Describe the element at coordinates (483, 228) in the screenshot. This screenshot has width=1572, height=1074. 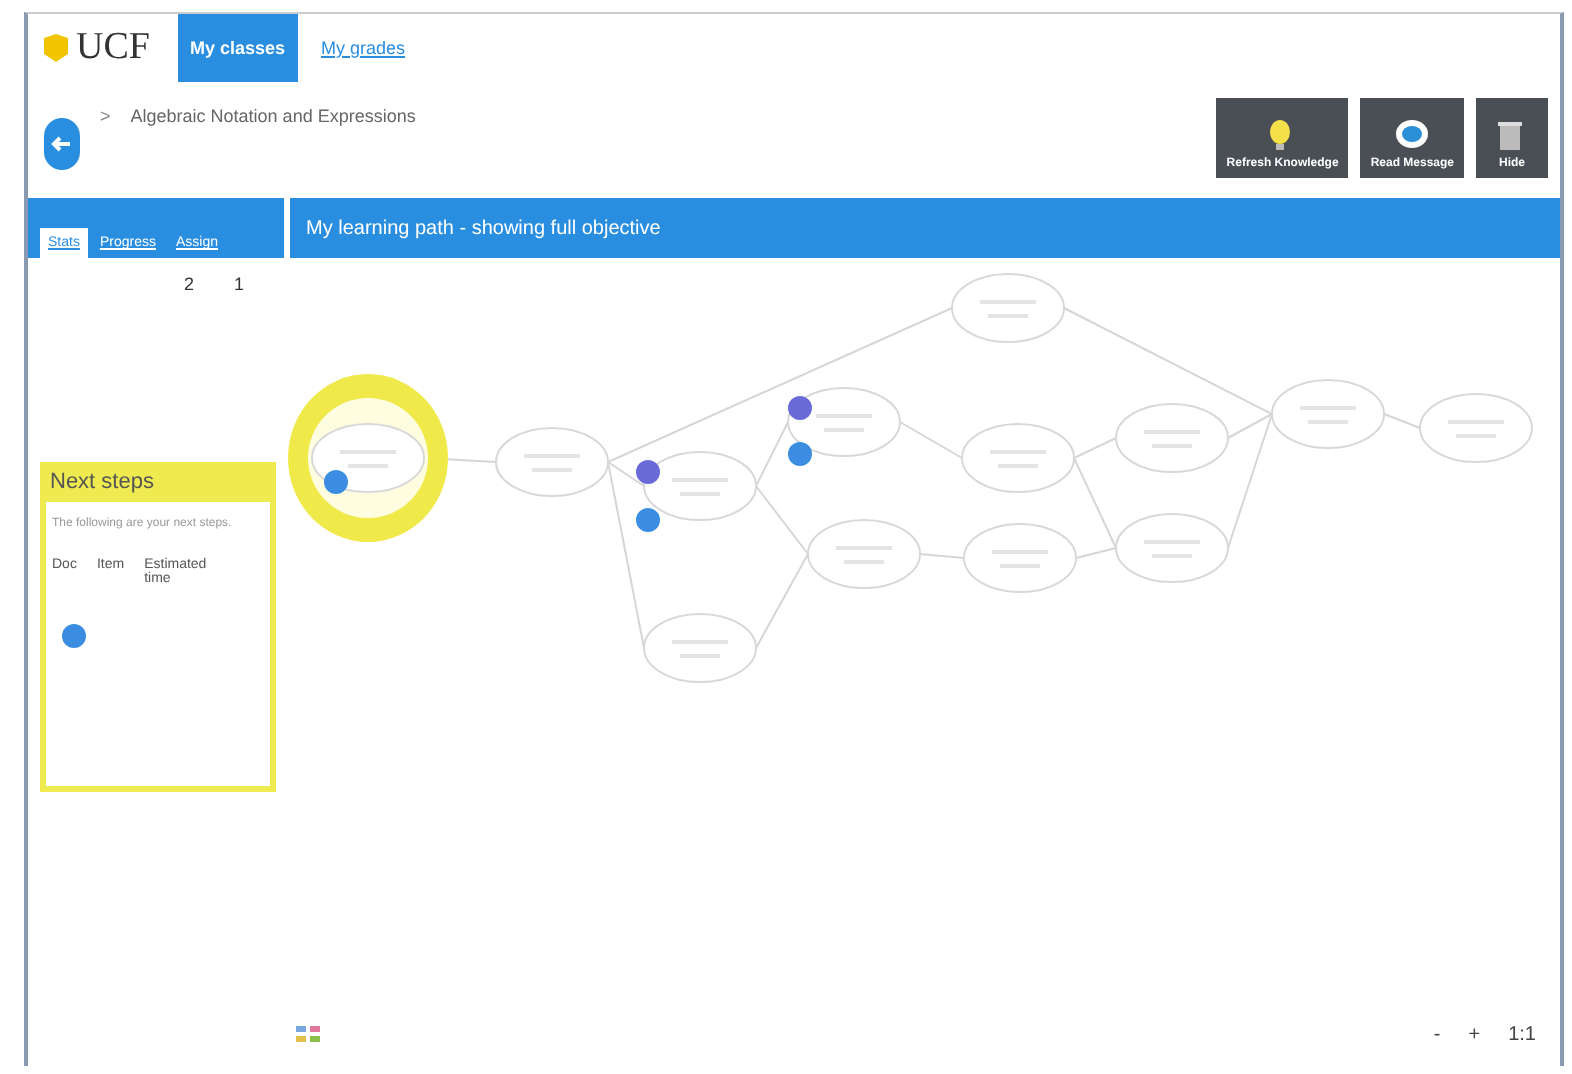
I see `path-header-title: My learning path - showing full objective` at that location.